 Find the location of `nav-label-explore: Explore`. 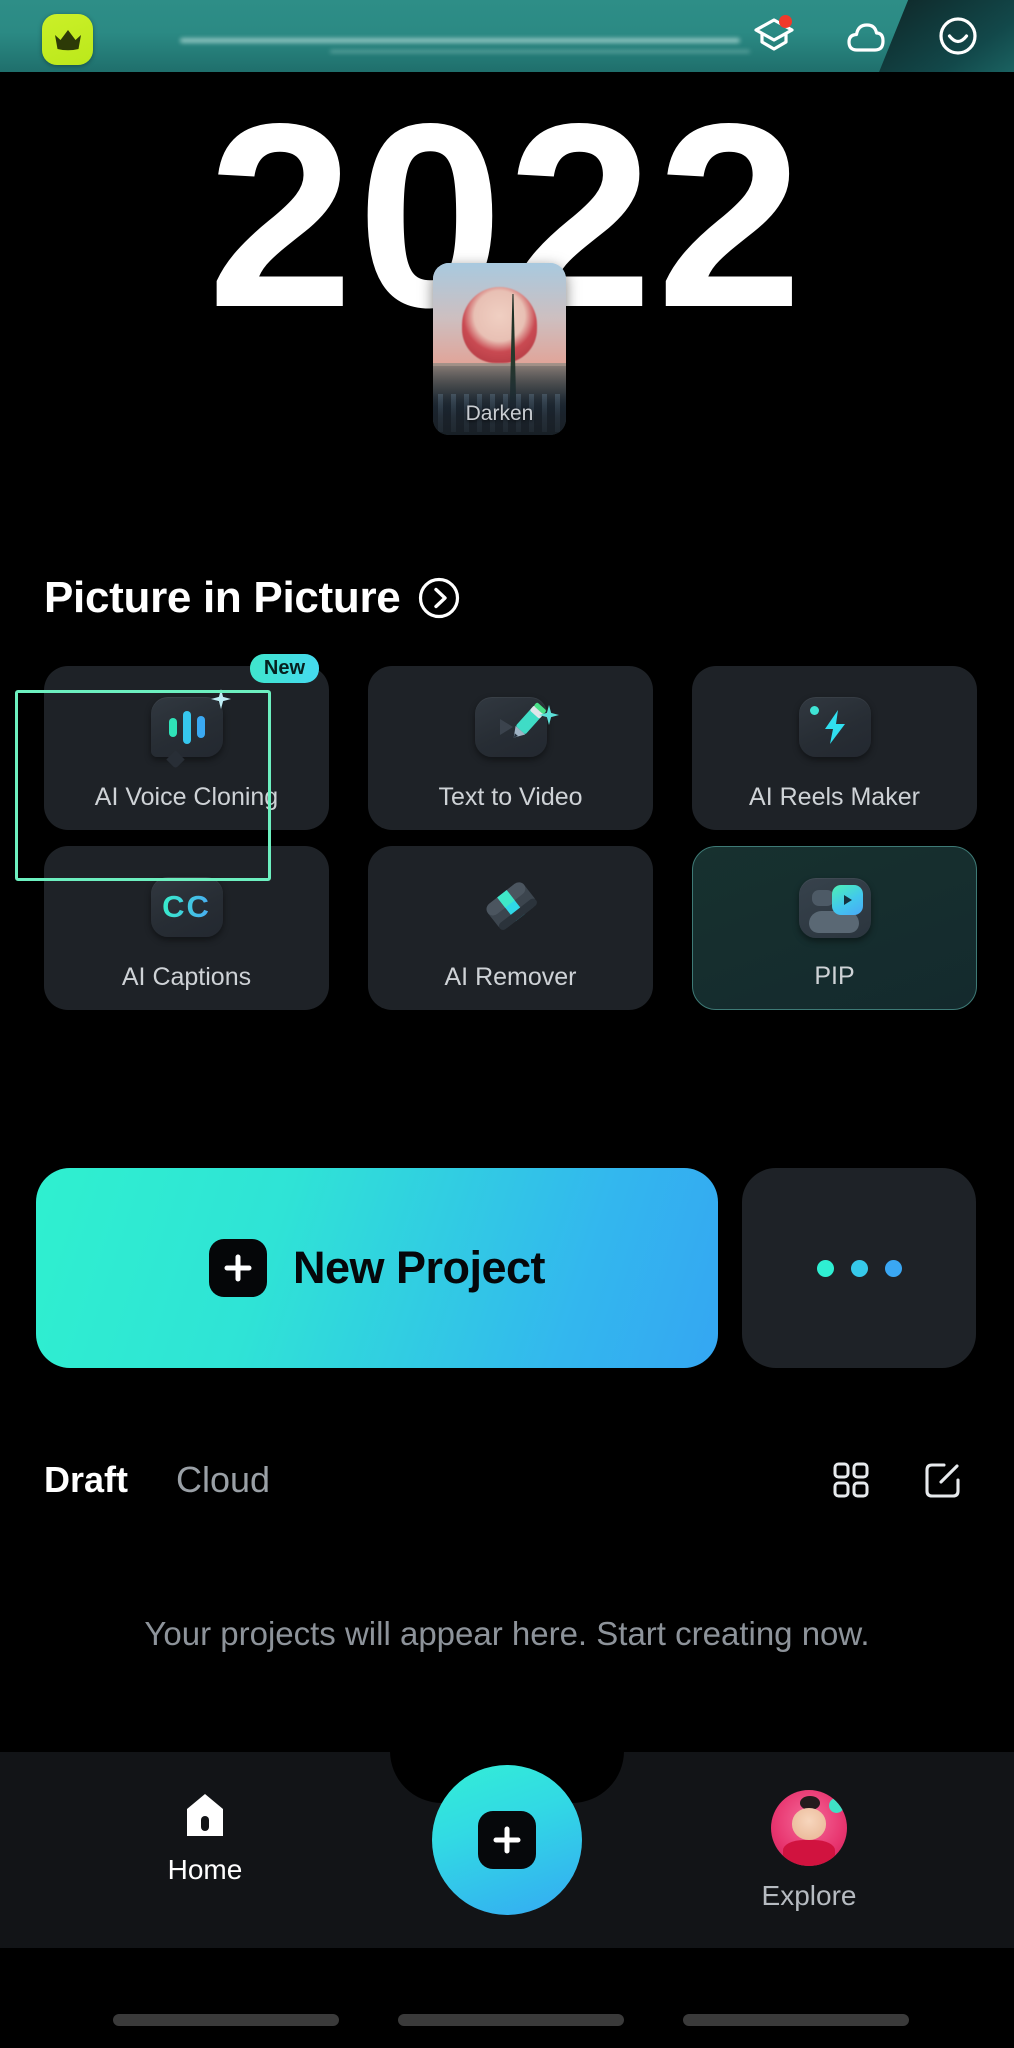

nav-label-explore: Explore is located at coordinates (809, 1895).